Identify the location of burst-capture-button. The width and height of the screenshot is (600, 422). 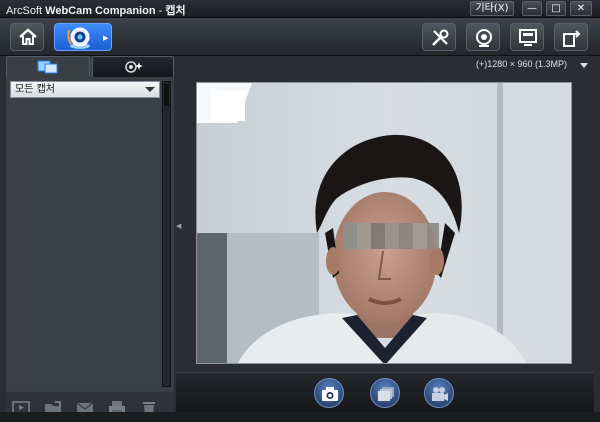
(385, 393).